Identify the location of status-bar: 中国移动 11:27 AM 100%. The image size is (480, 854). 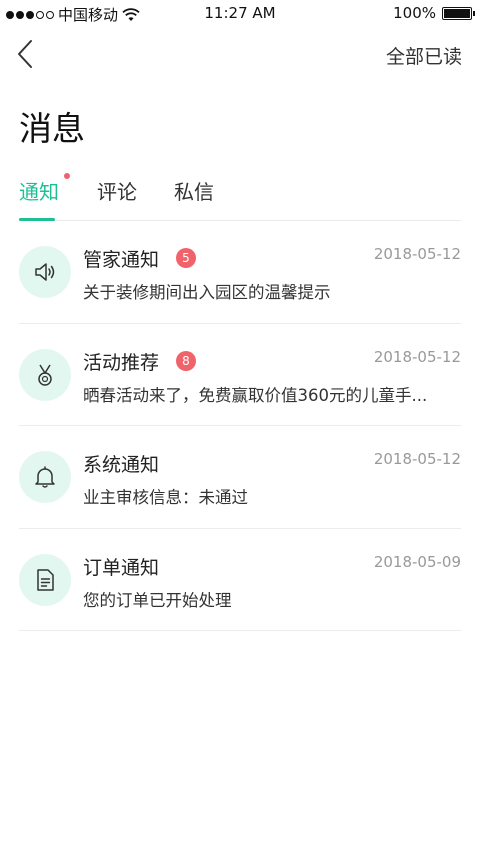
(240, 14).